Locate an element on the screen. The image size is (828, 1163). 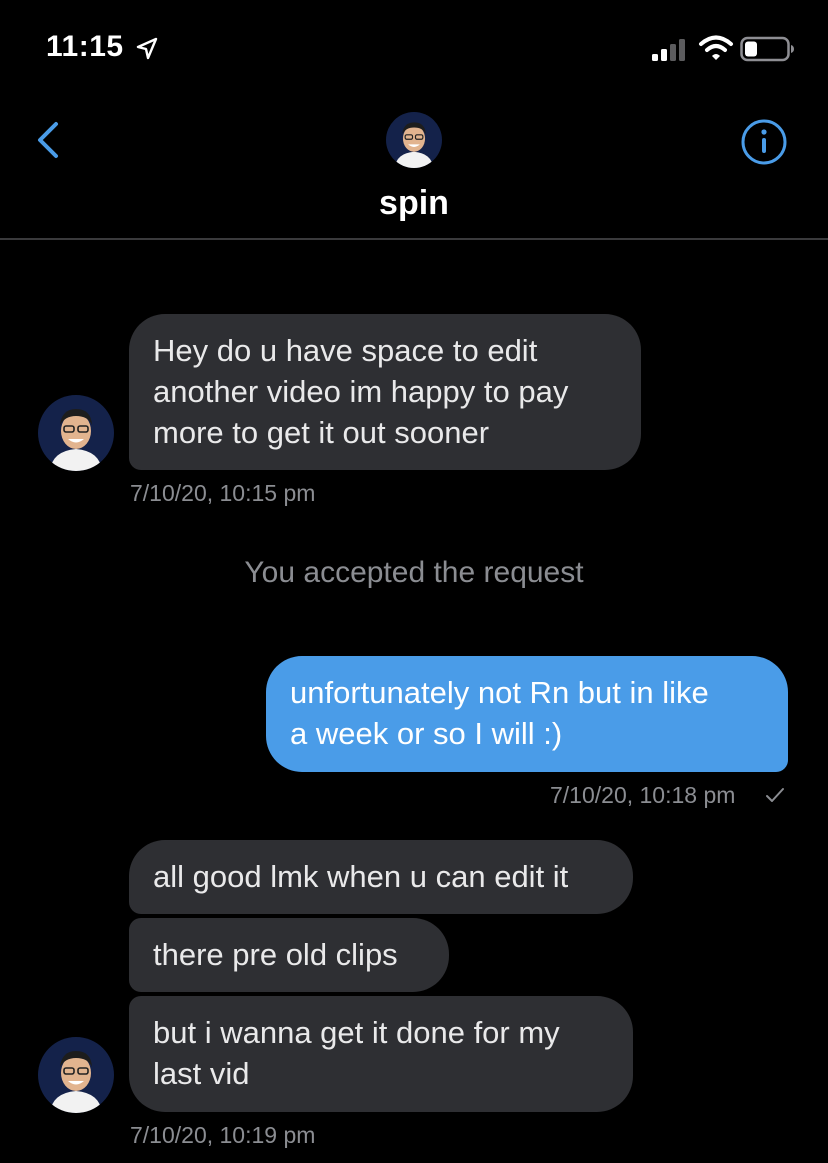
wifi-icon is located at coordinates (716, 47).